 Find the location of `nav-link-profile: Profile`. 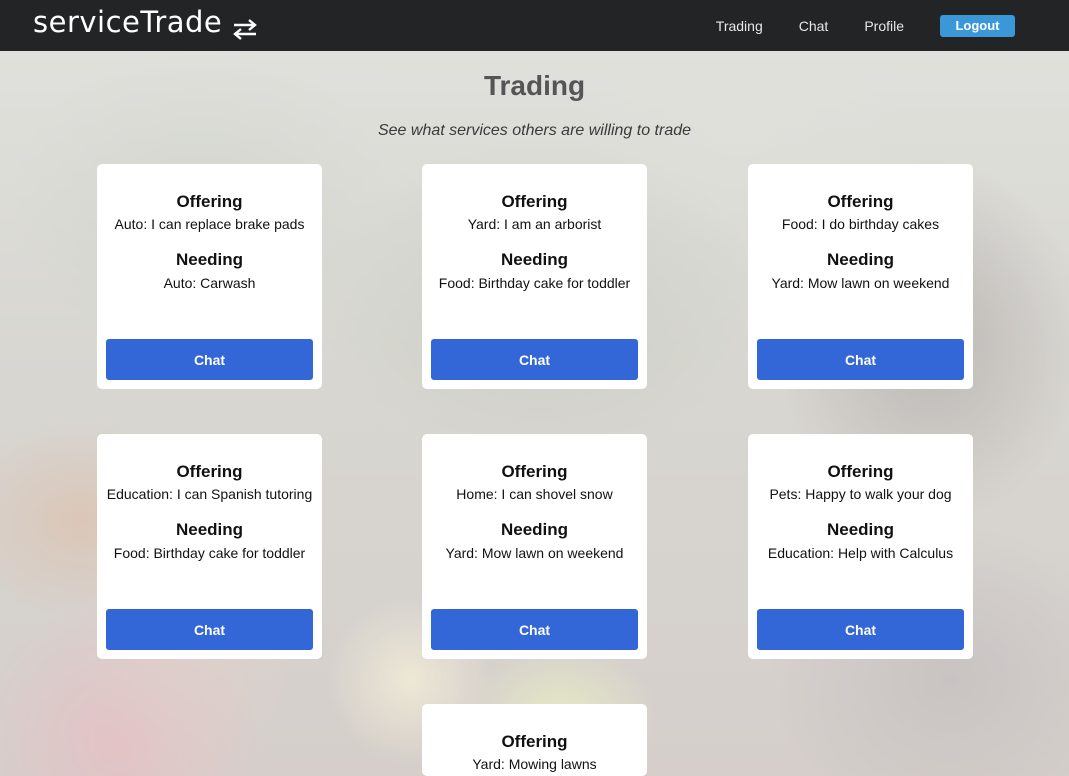

nav-link-profile: Profile is located at coordinates (884, 26).